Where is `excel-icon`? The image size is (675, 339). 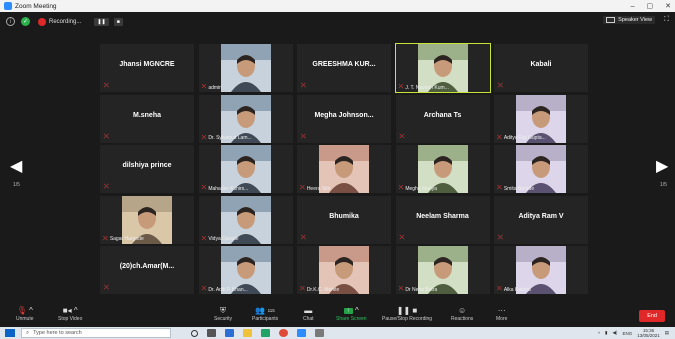 excel-icon is located at coordinates (265, 333).